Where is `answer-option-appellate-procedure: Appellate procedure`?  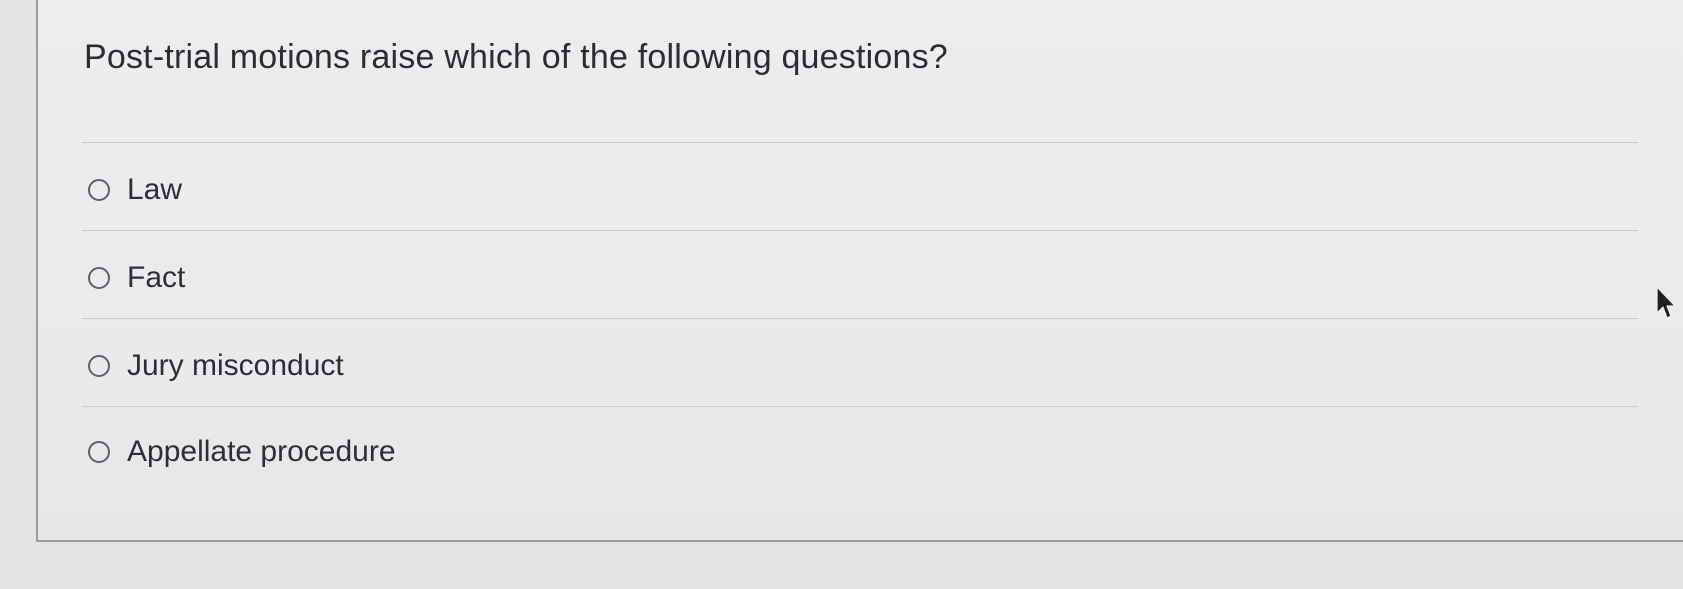
answer-option-appellate-procedure: Appellate procedure is located at coordinates (242, 452).